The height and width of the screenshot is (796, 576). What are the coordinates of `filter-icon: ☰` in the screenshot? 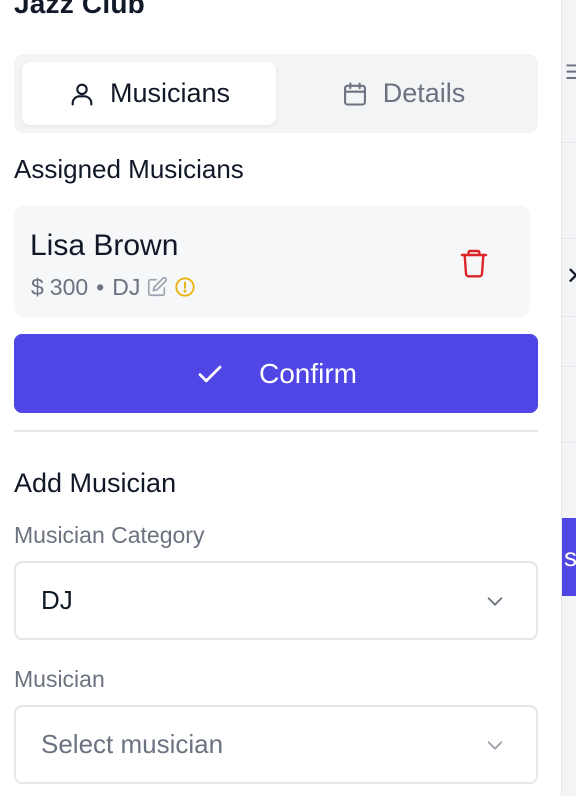 It's located at (570, 72).